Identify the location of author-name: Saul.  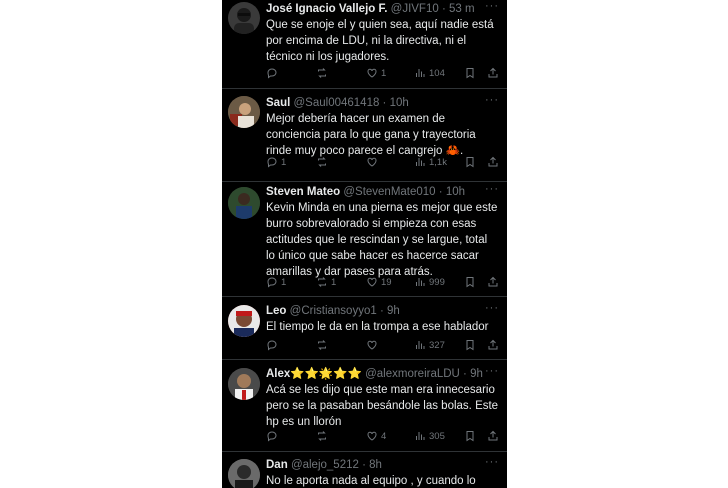
(278, 103).